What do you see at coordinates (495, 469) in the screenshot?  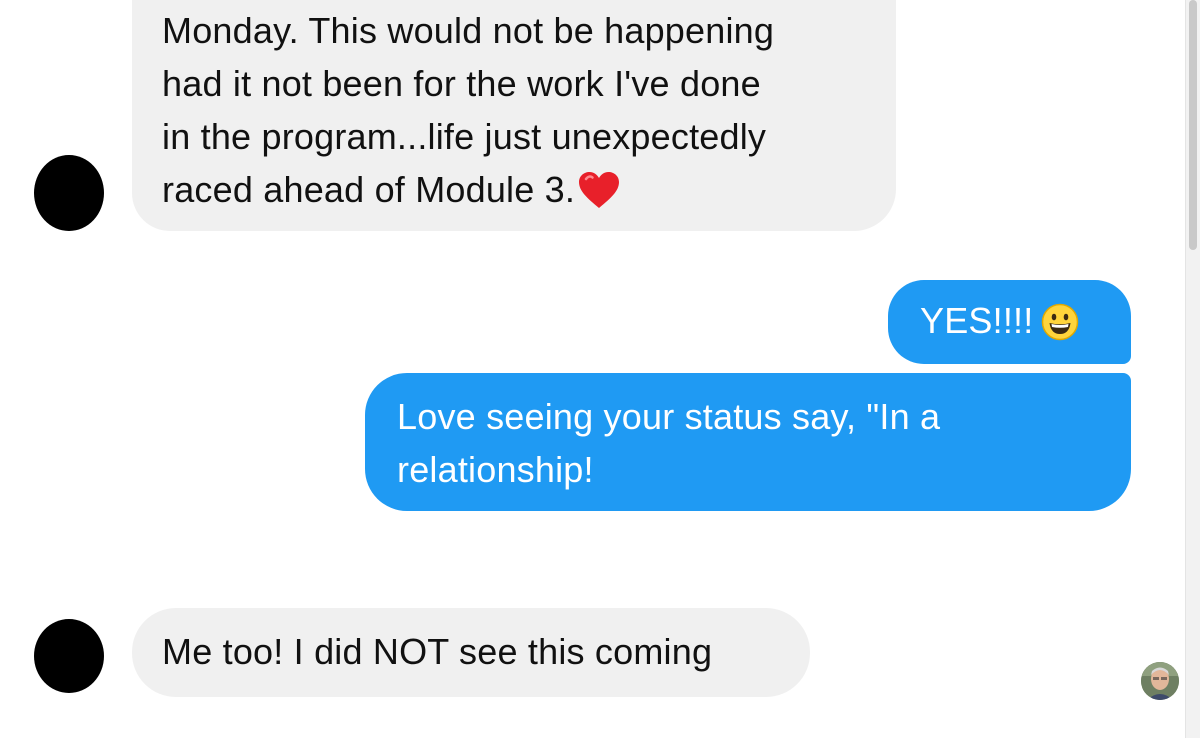 I see `message-line: relationship!` at bounding box center [495, 469].